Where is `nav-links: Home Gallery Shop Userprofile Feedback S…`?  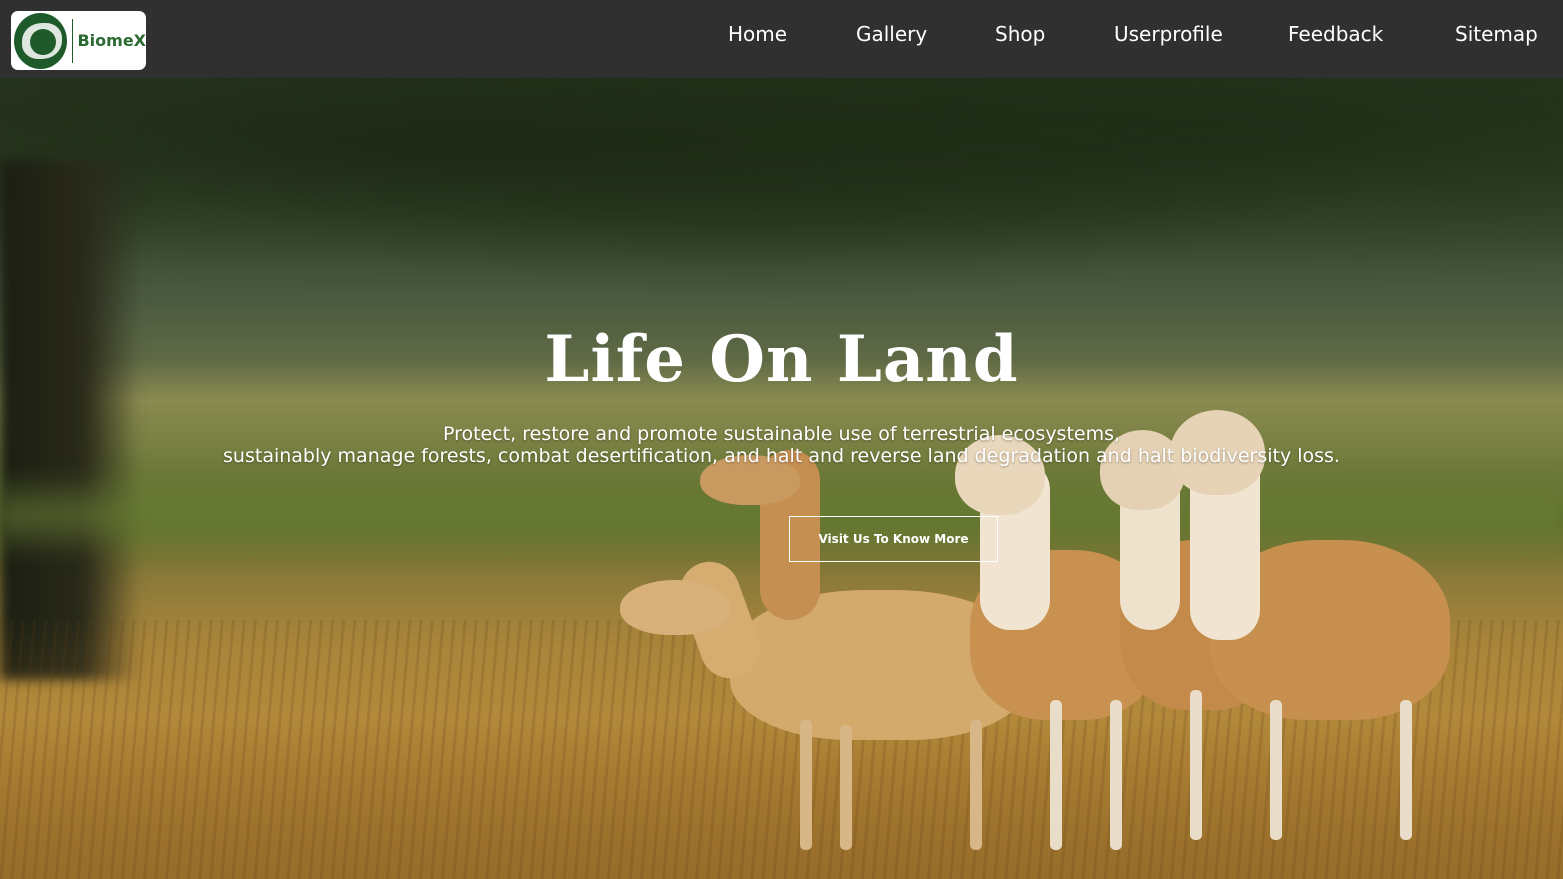 nav-links: Home Gallery Shop Userprofile Feedback S… is located at coordinates (781, 39).